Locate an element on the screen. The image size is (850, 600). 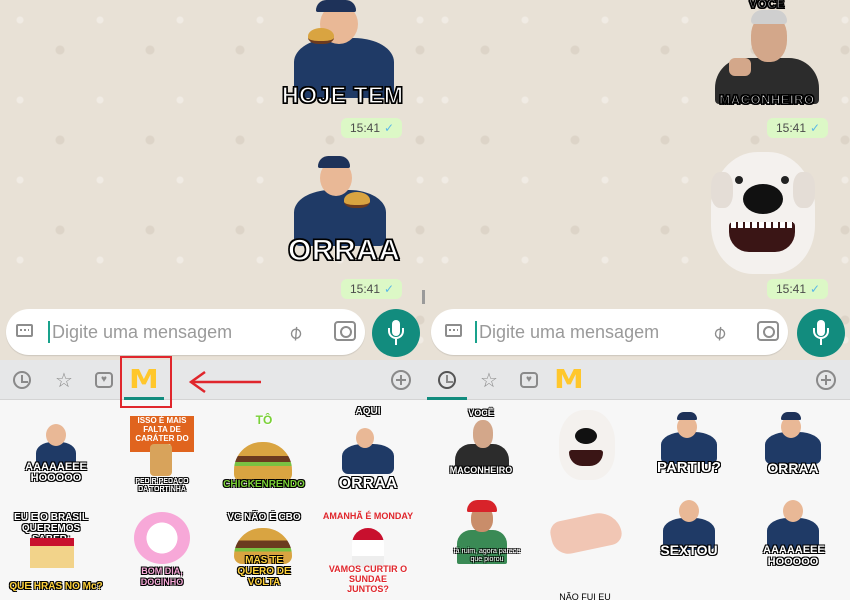
sticker-item: BOM DIA, DOCINHO is located at coordinates (162, 555).